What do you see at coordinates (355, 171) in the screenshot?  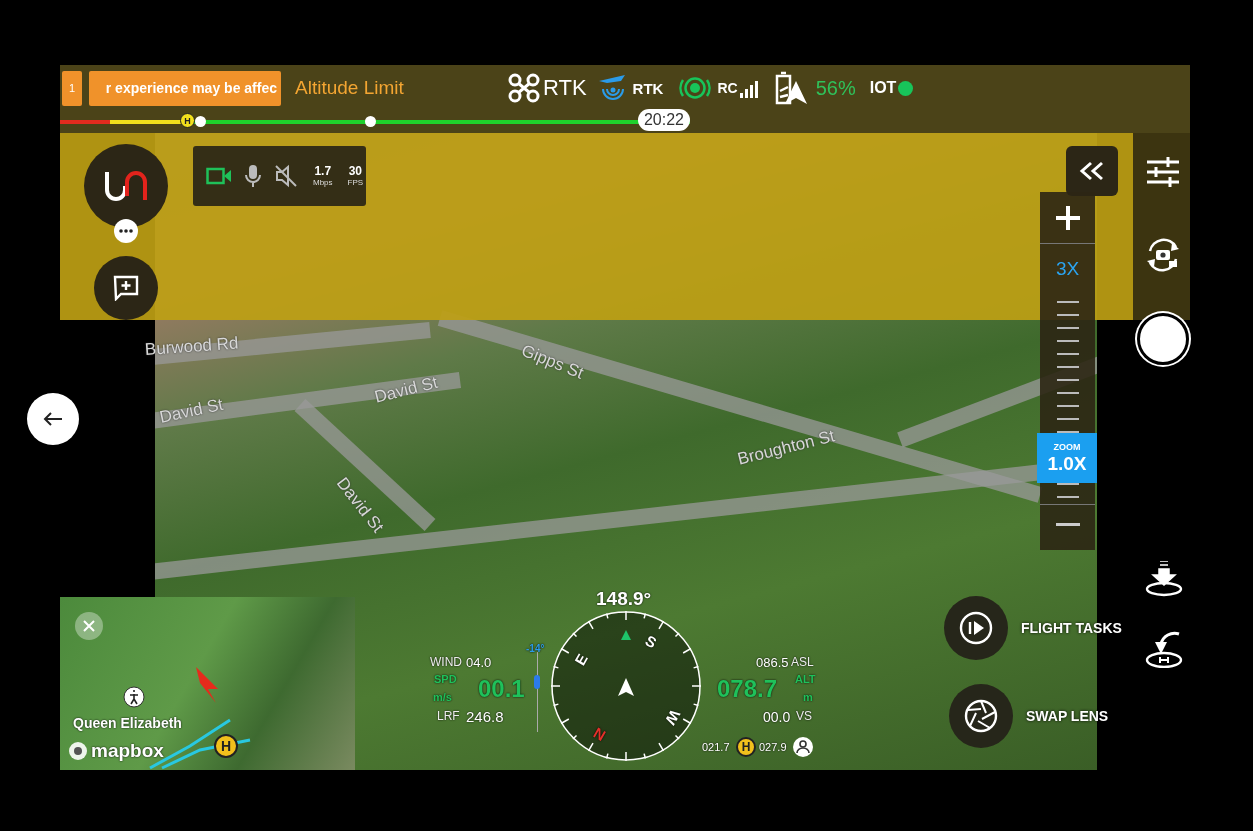 I see `fps-value: 30` at bounding box center [355, 171].